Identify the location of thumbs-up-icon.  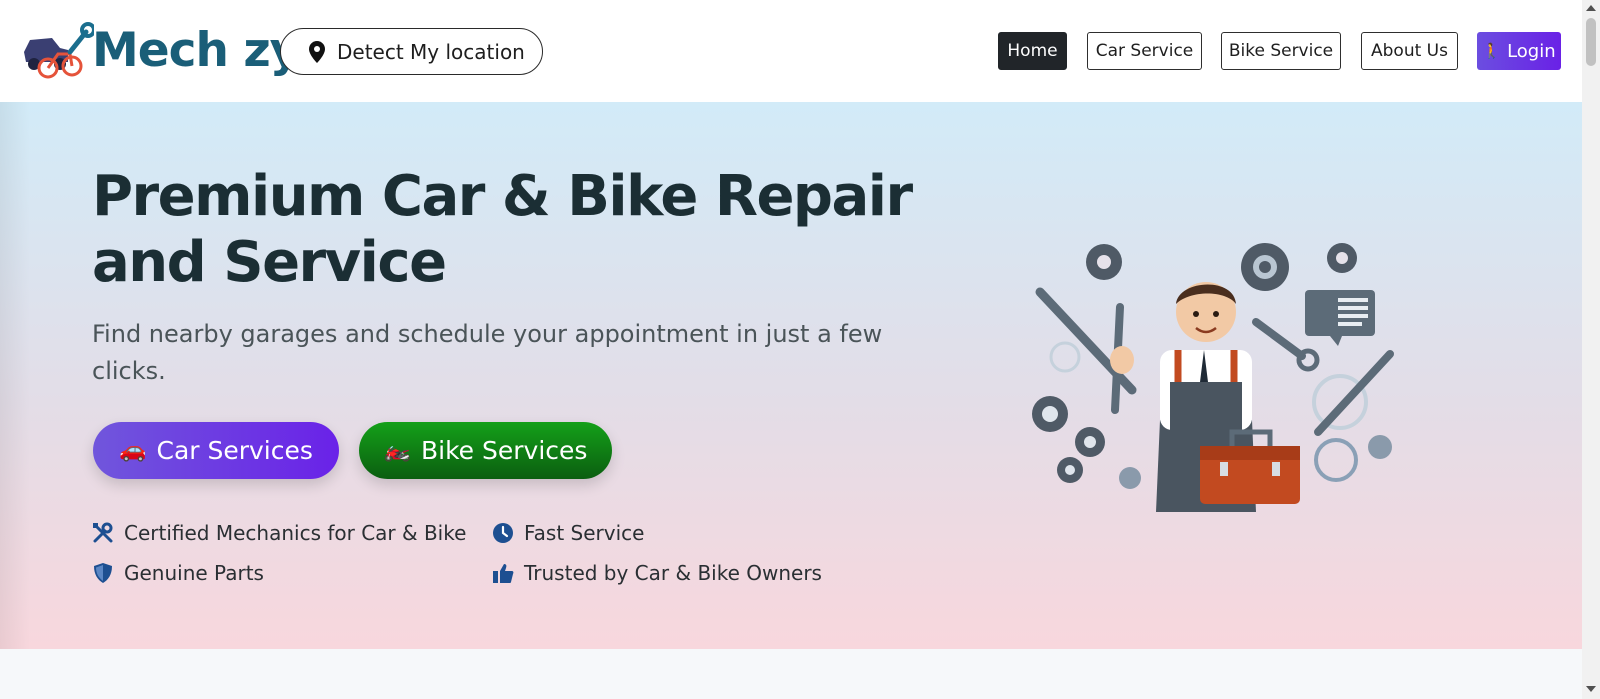
(503, 573).